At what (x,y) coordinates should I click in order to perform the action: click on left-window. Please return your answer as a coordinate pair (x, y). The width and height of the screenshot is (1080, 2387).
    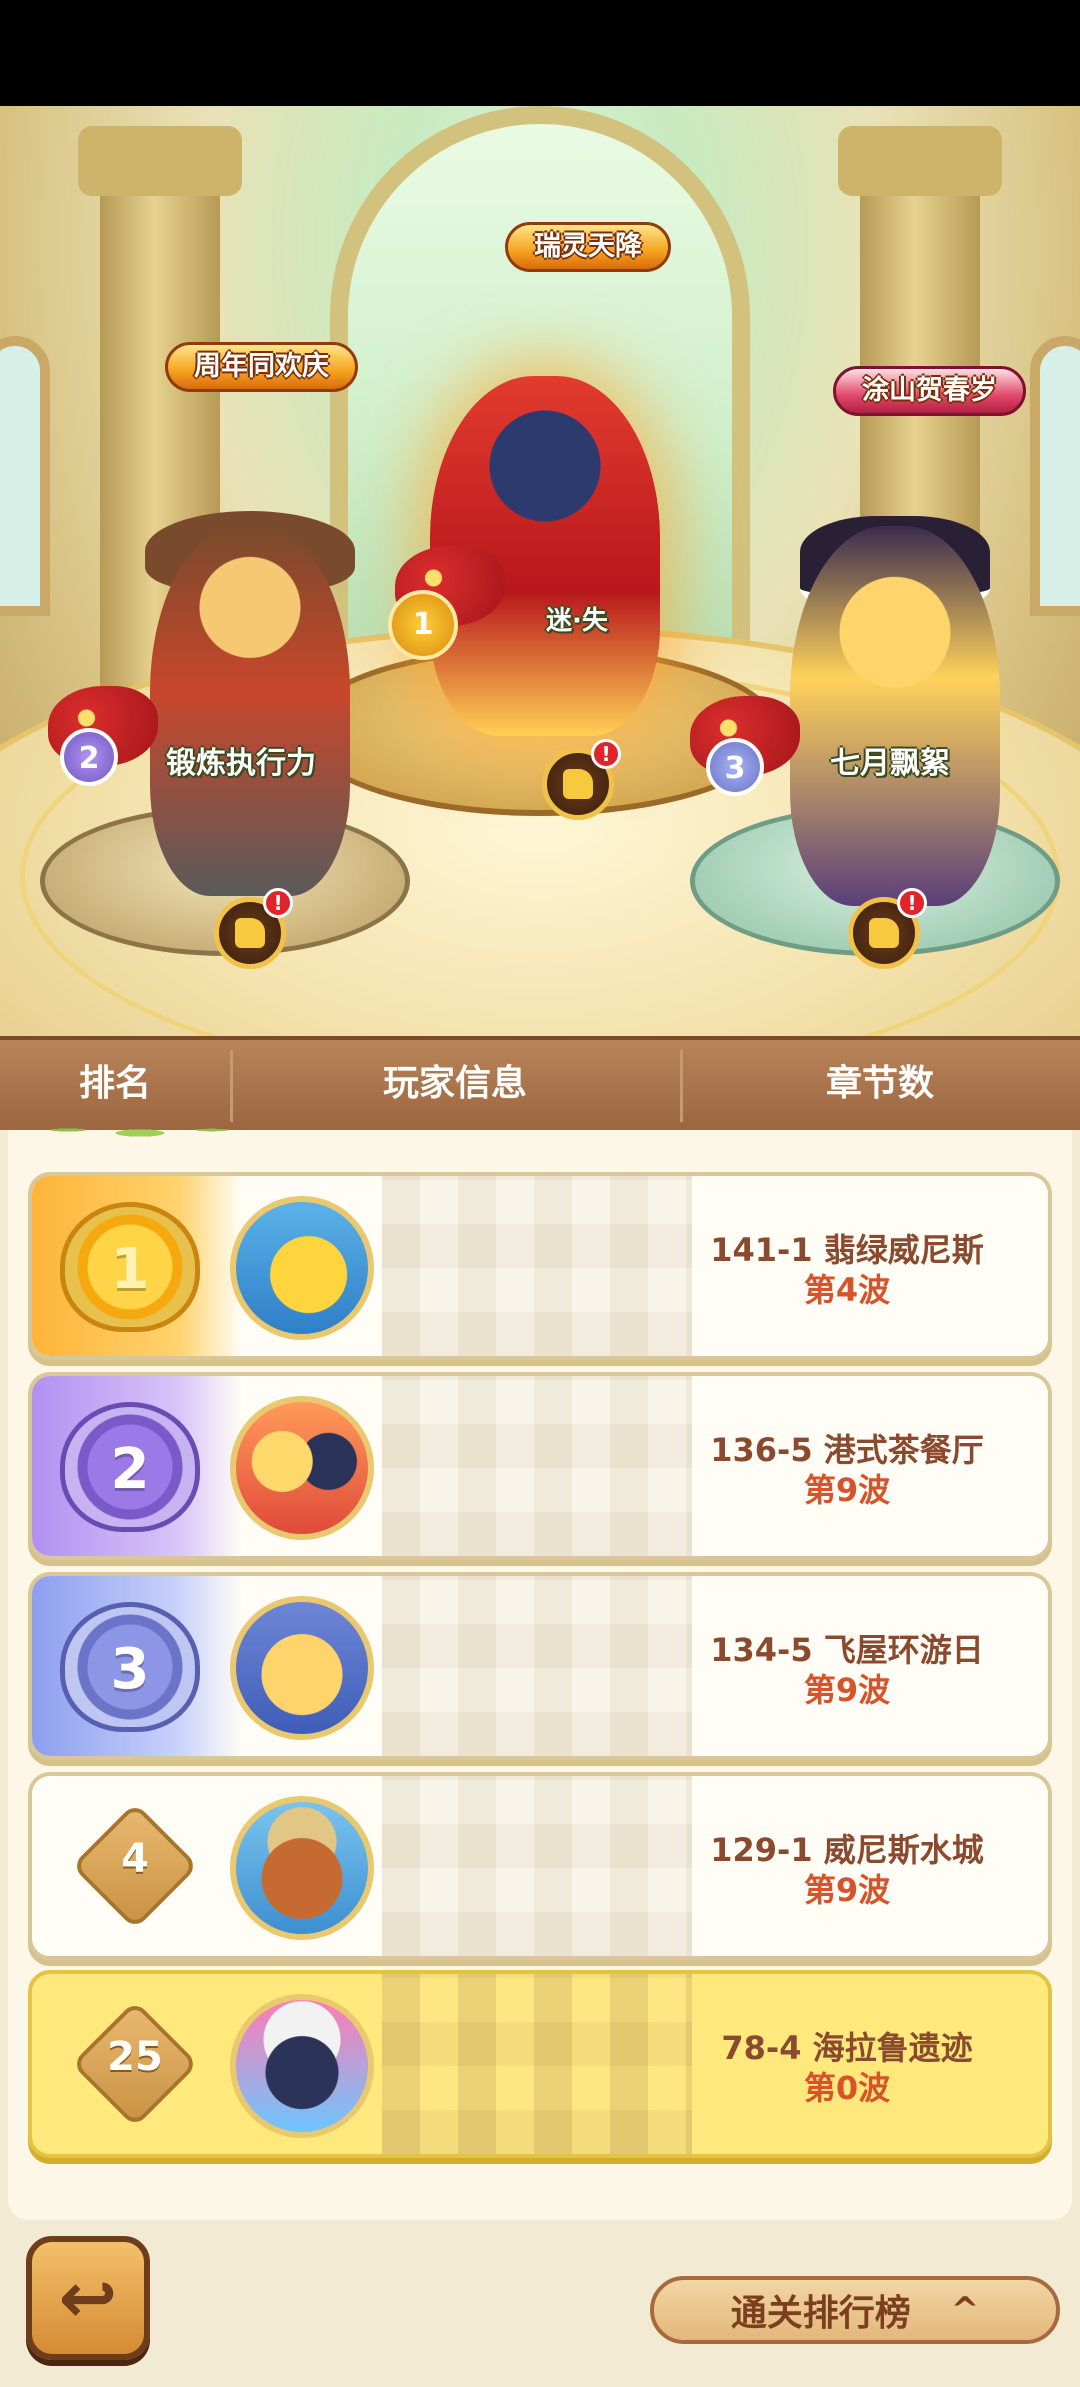
    Looking at the image, I should click on (25, 476).